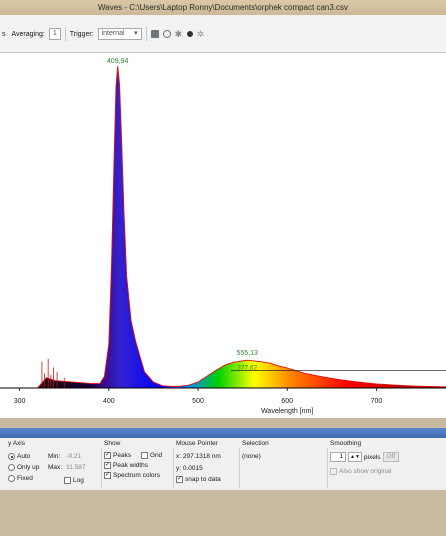  What do you see at coordinates (112, 443) in the screenshot?
I see `show-title: Show` at bounding box center [112, 443].